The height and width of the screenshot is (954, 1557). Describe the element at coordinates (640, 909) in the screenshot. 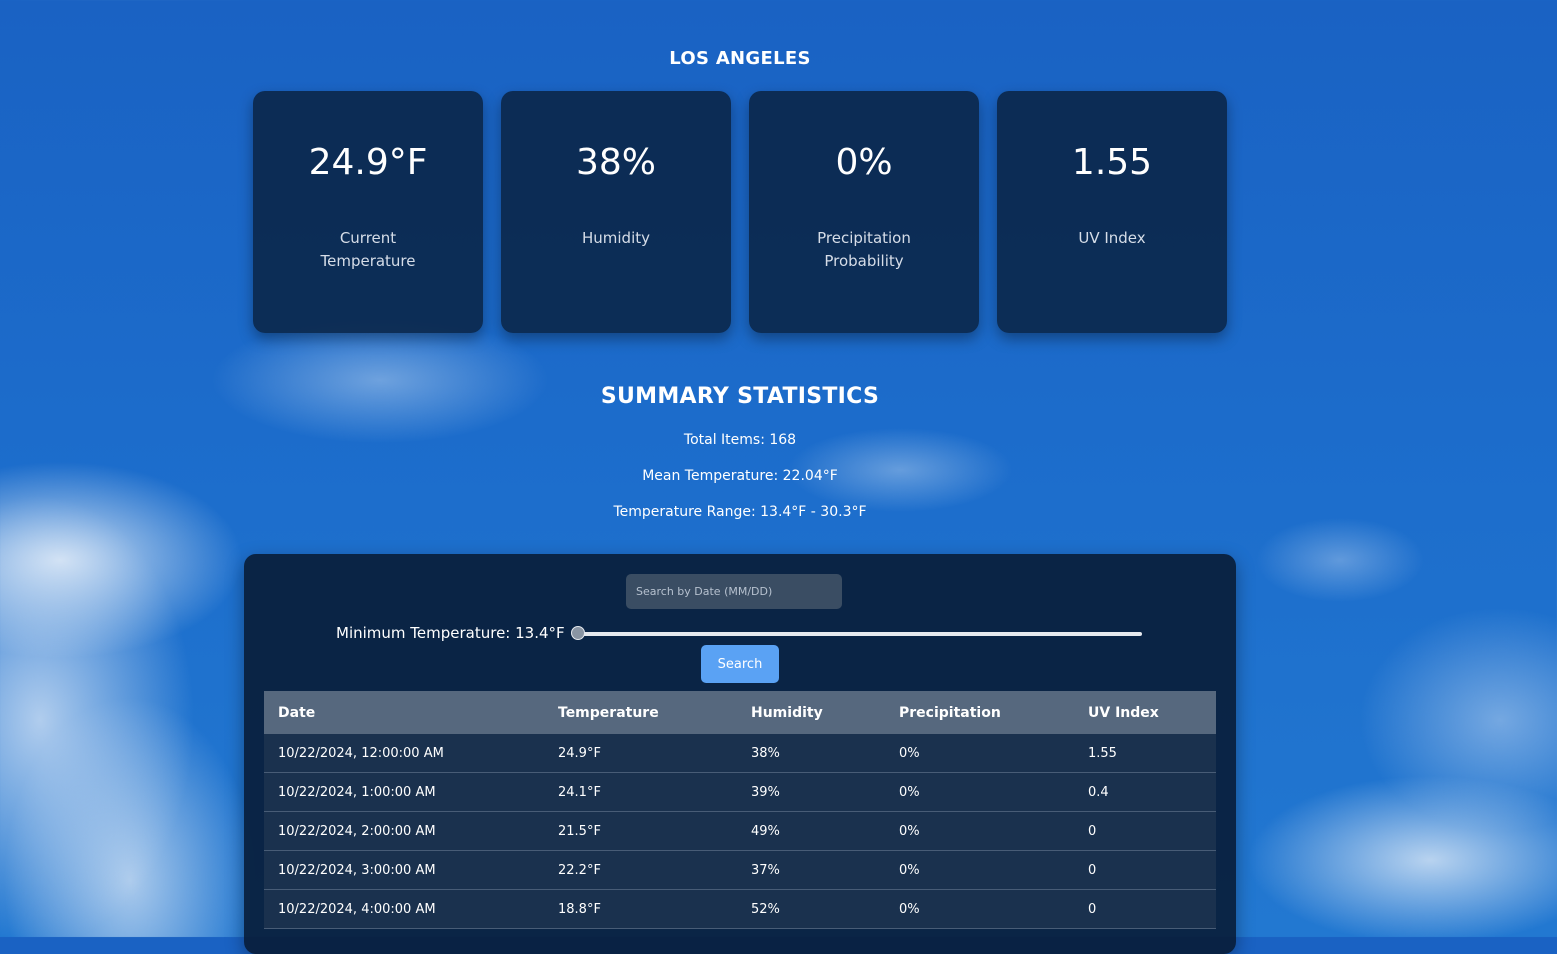

I see `cell-temperature: 18.8°F` at that location.